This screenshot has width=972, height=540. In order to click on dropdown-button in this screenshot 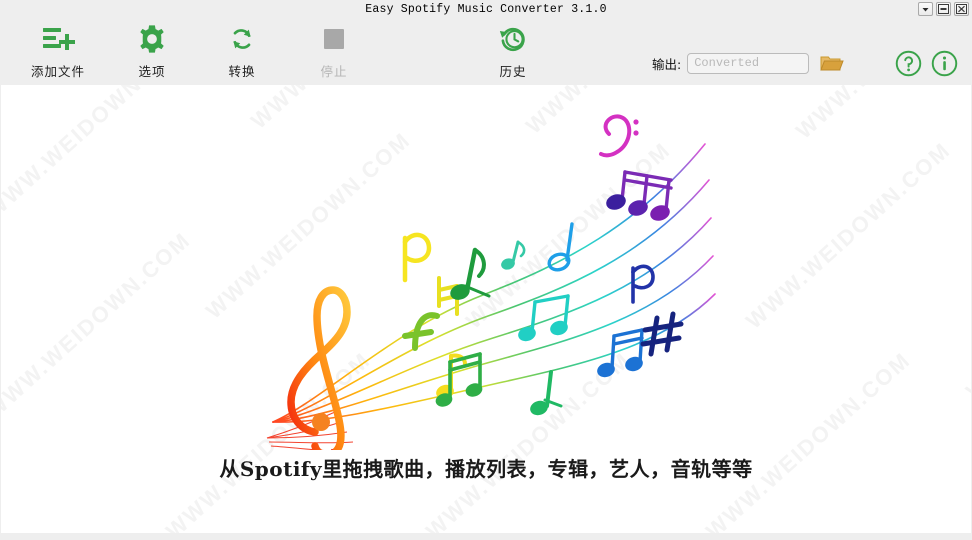, I will do `click(925, 9)`.